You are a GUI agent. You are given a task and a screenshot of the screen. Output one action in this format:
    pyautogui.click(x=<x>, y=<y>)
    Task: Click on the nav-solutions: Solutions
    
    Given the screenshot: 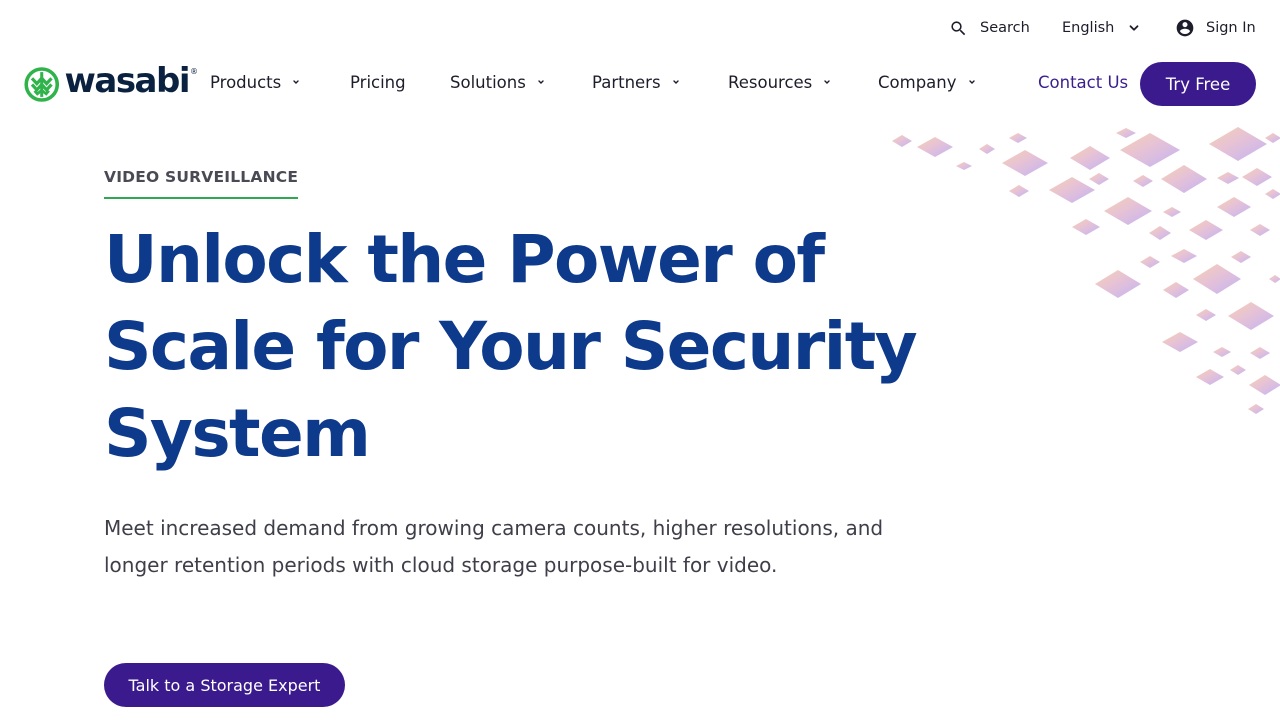 What is the action you would take?
    pyautogui.click(x=498, y=82)
    